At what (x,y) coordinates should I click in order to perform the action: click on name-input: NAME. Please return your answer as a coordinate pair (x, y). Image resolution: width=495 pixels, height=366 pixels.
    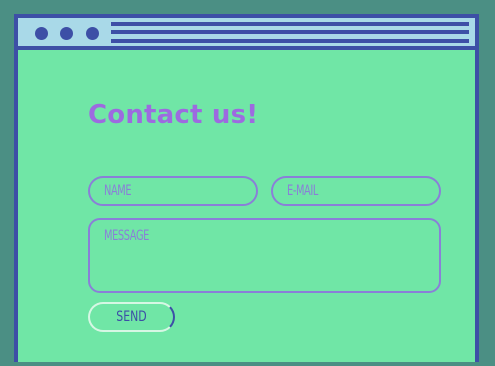
    Looking at the image, I should click on (173, 191).